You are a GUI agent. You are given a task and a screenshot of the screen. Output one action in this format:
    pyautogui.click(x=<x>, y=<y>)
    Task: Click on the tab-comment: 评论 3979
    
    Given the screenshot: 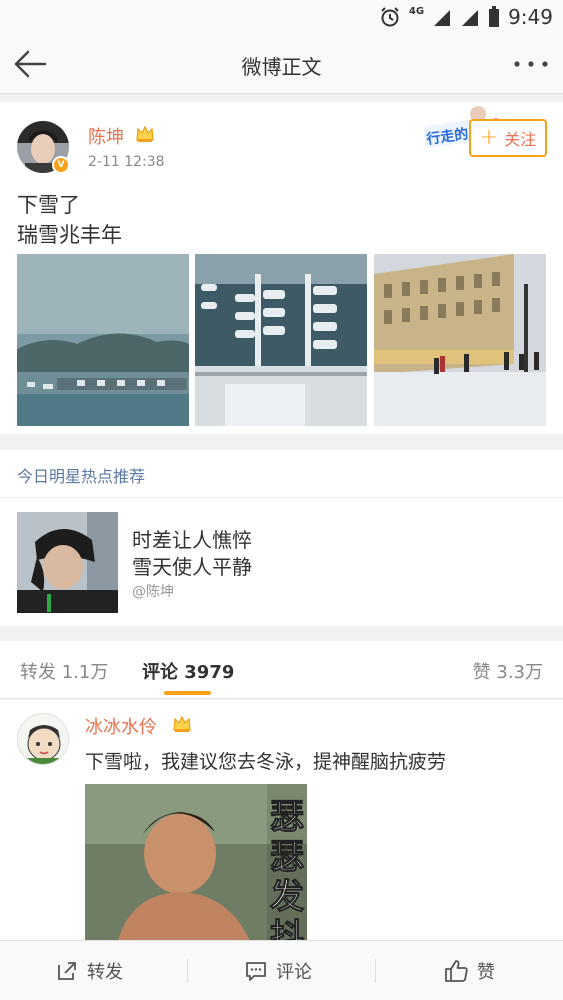 What is the action you would take?
    pyautogui.click(x=188, y=671)
    